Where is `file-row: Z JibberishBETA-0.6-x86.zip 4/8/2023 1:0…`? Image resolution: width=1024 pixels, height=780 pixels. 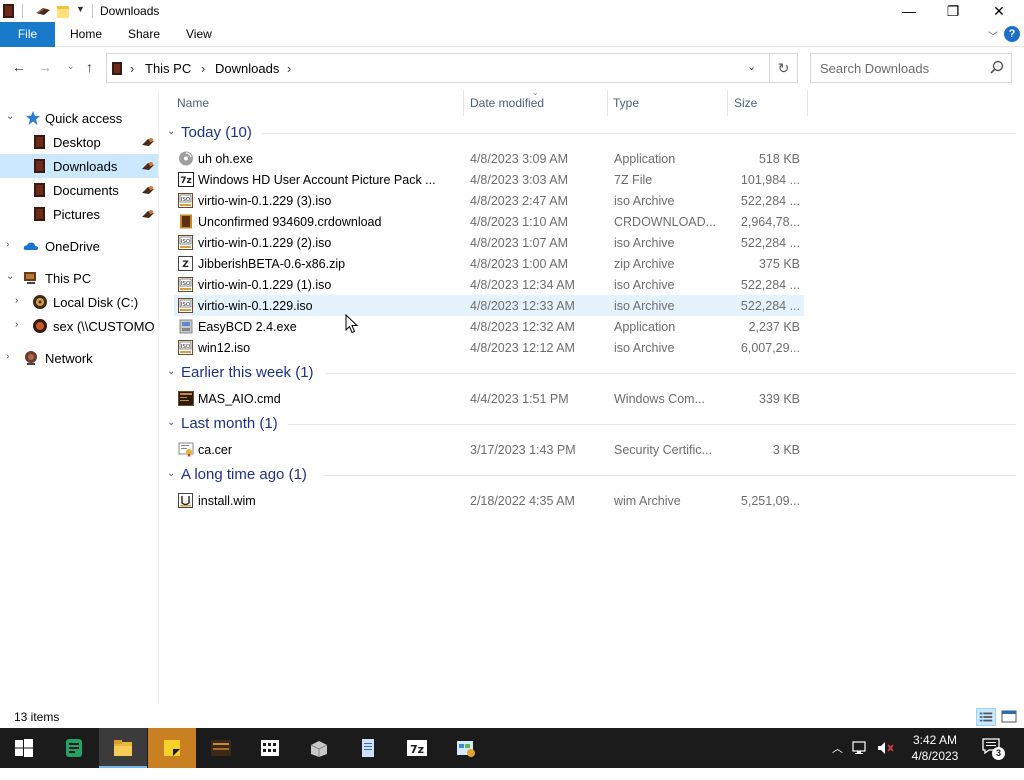
file-row: Z JibberishBETA-0.6-x86.zip 4/8/2023 1:0… is located at coordinates (489, 263).